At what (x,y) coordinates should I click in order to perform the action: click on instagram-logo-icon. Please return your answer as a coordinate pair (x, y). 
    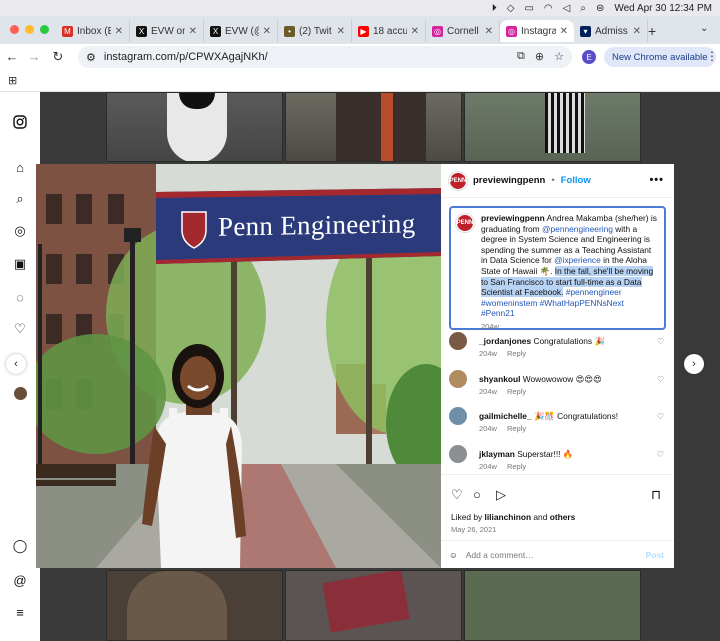
    Looking at the image, I should click on (20, 122).